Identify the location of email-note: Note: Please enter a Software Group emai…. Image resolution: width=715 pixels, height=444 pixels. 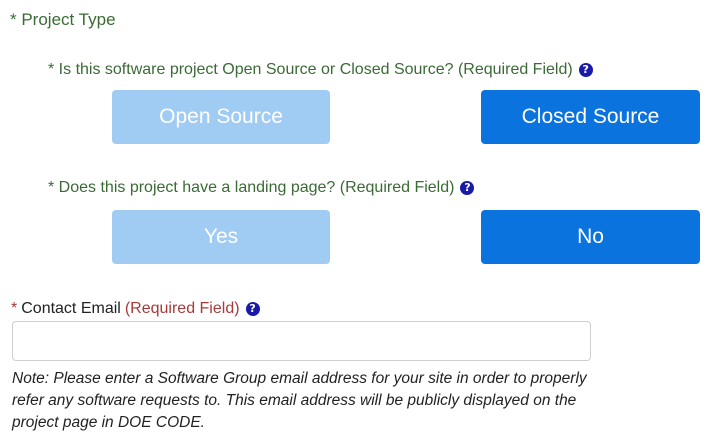
(299, 400).